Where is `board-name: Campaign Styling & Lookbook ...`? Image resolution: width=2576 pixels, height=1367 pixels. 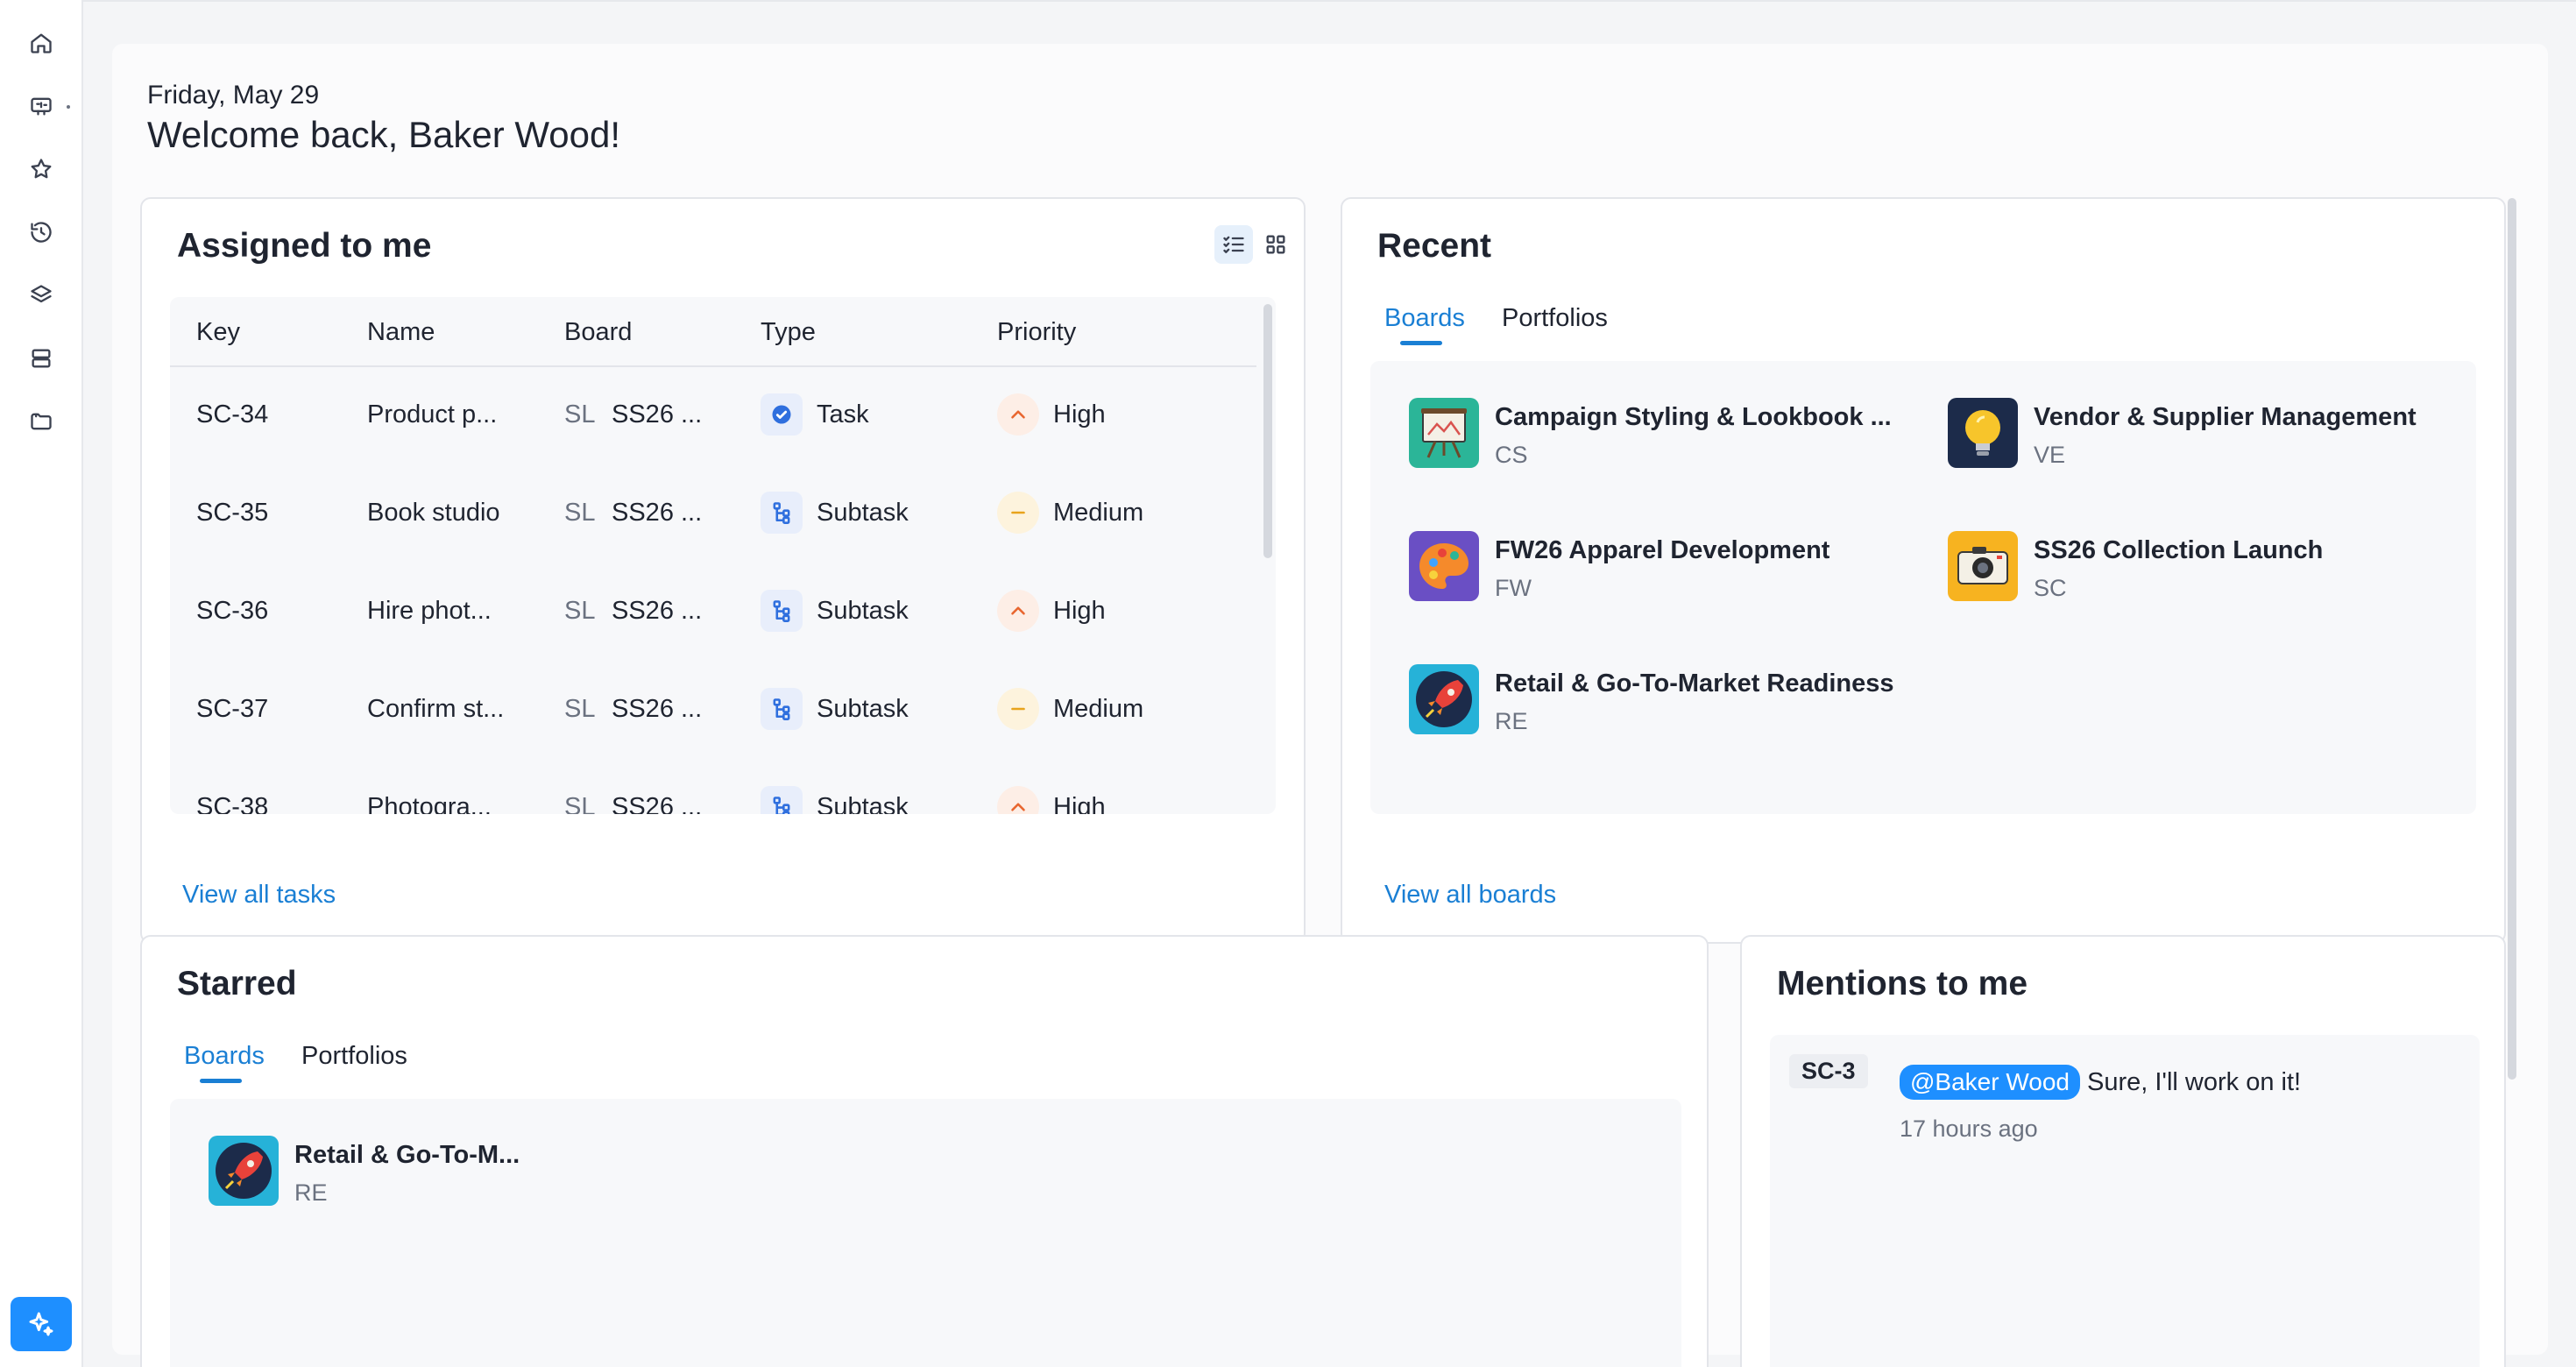 board-name: Campaign Styling & Lookbook ... is located at coordinates (1693, 417).